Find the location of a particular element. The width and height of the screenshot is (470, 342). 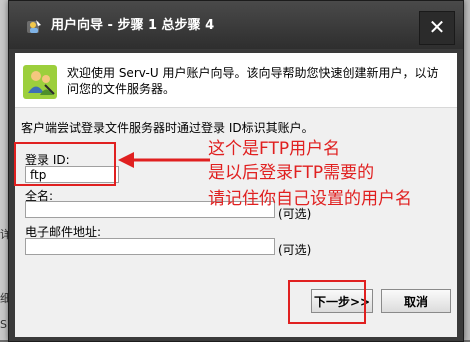

background-glyph: S is located at coordinates (3, 324).